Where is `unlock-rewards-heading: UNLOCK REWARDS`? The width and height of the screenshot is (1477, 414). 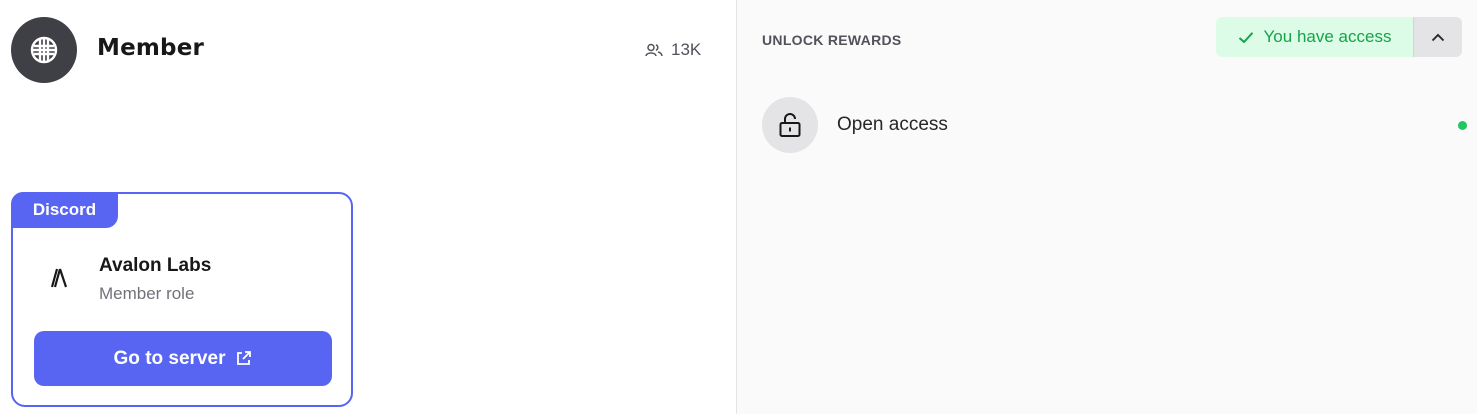 unlock-rewards-heading: UNLOCK REWARDS is located at coordinates (832, 40).